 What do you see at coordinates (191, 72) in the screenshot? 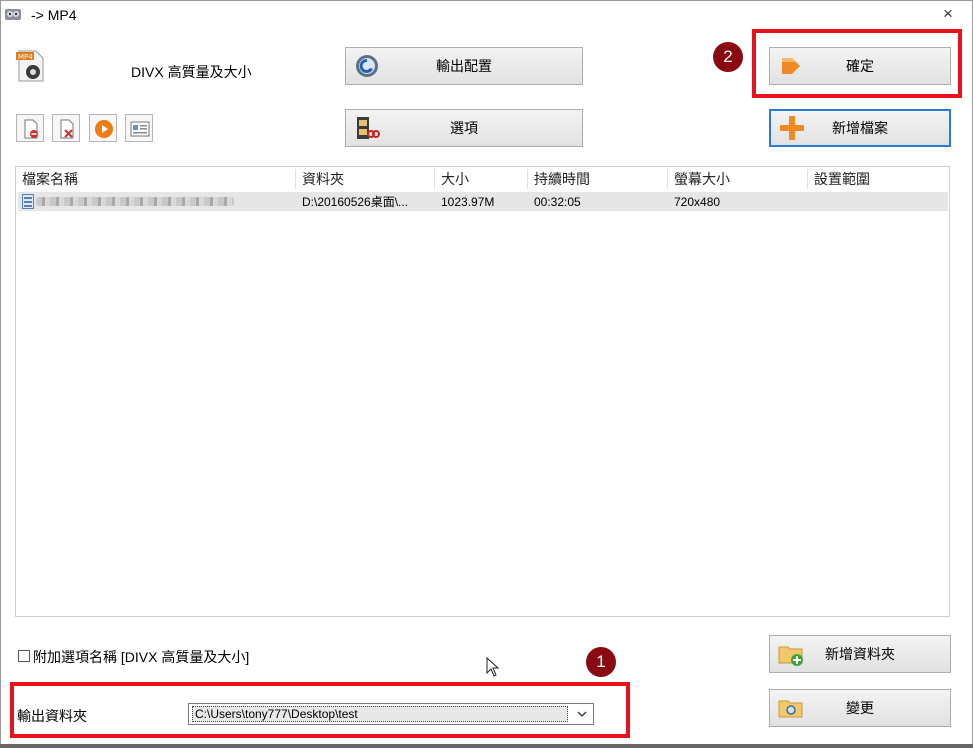
I see `format-label: DIVX 高質量及大小` at bounding box center [191, 72].